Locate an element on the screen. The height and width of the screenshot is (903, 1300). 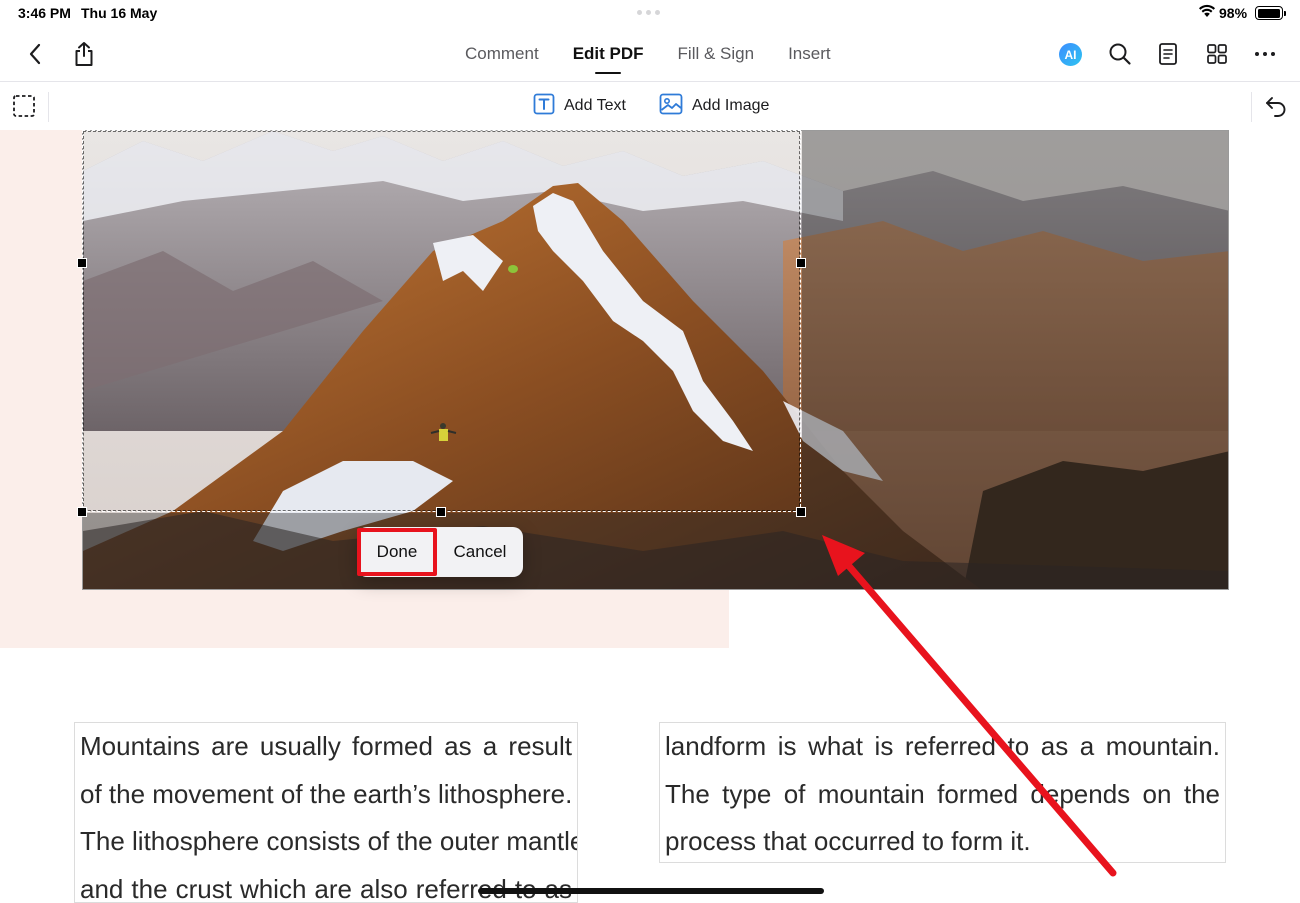
tab-fill-sign: Fill & Sign is located at coordinates (716, 54).